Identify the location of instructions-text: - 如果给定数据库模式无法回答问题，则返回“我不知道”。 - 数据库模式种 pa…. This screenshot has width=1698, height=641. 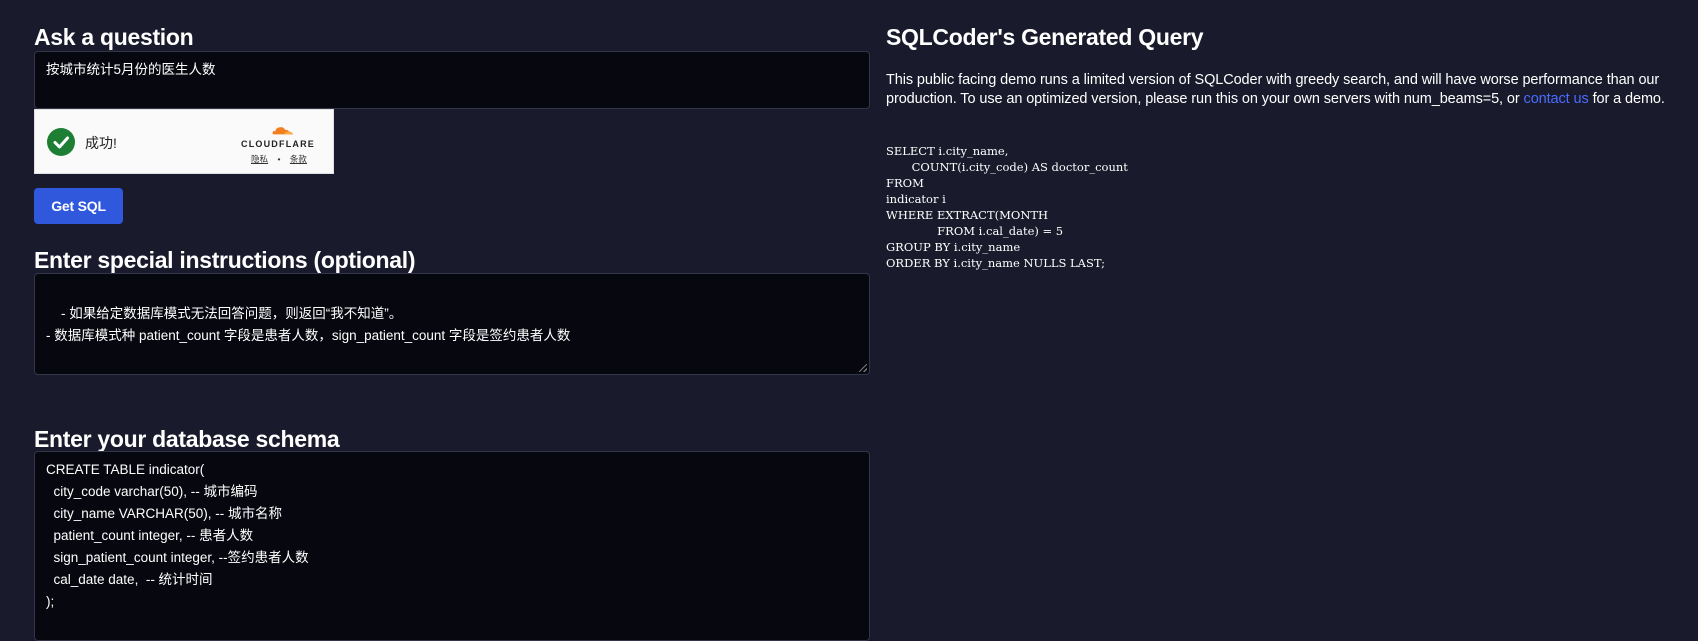
(308, 324).